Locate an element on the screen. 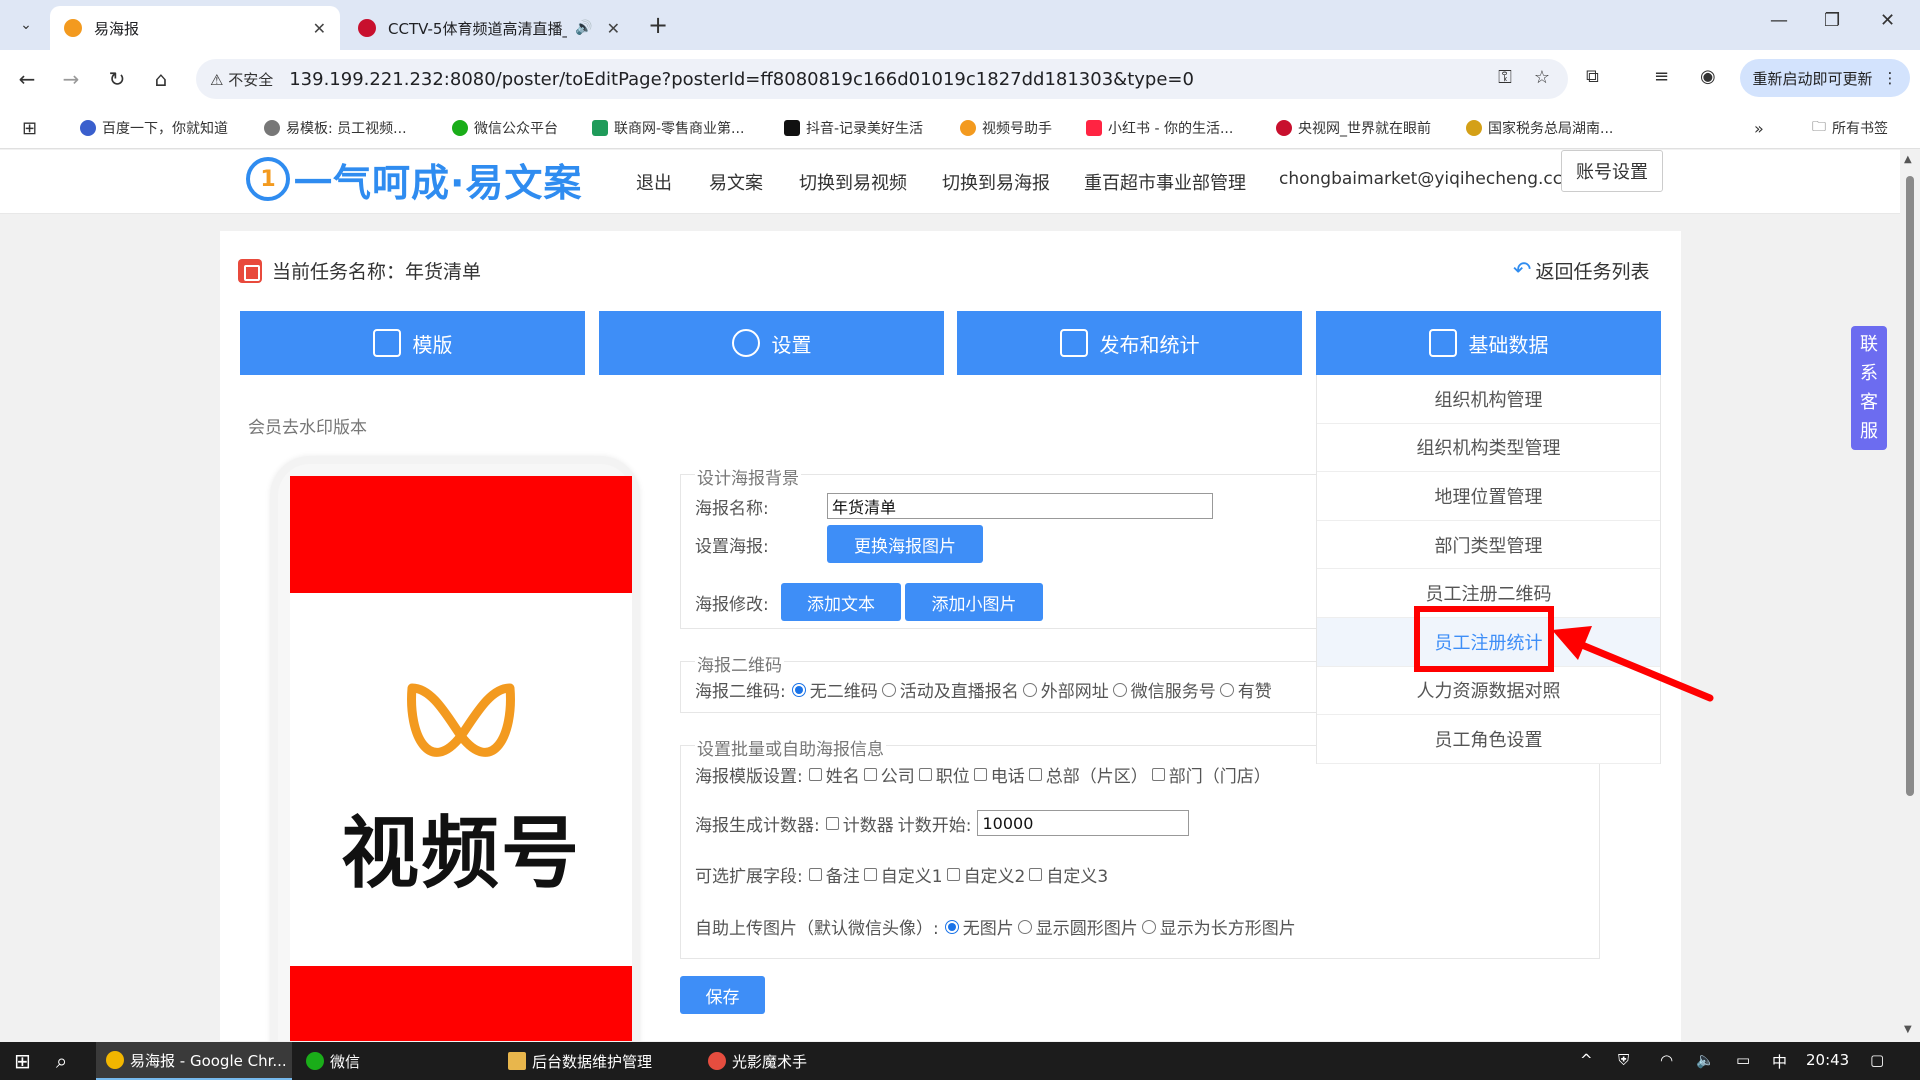 The width and height of the screenshot is (1920, 1080). template-option-position: 职位 is located at coordinates (944, 774).